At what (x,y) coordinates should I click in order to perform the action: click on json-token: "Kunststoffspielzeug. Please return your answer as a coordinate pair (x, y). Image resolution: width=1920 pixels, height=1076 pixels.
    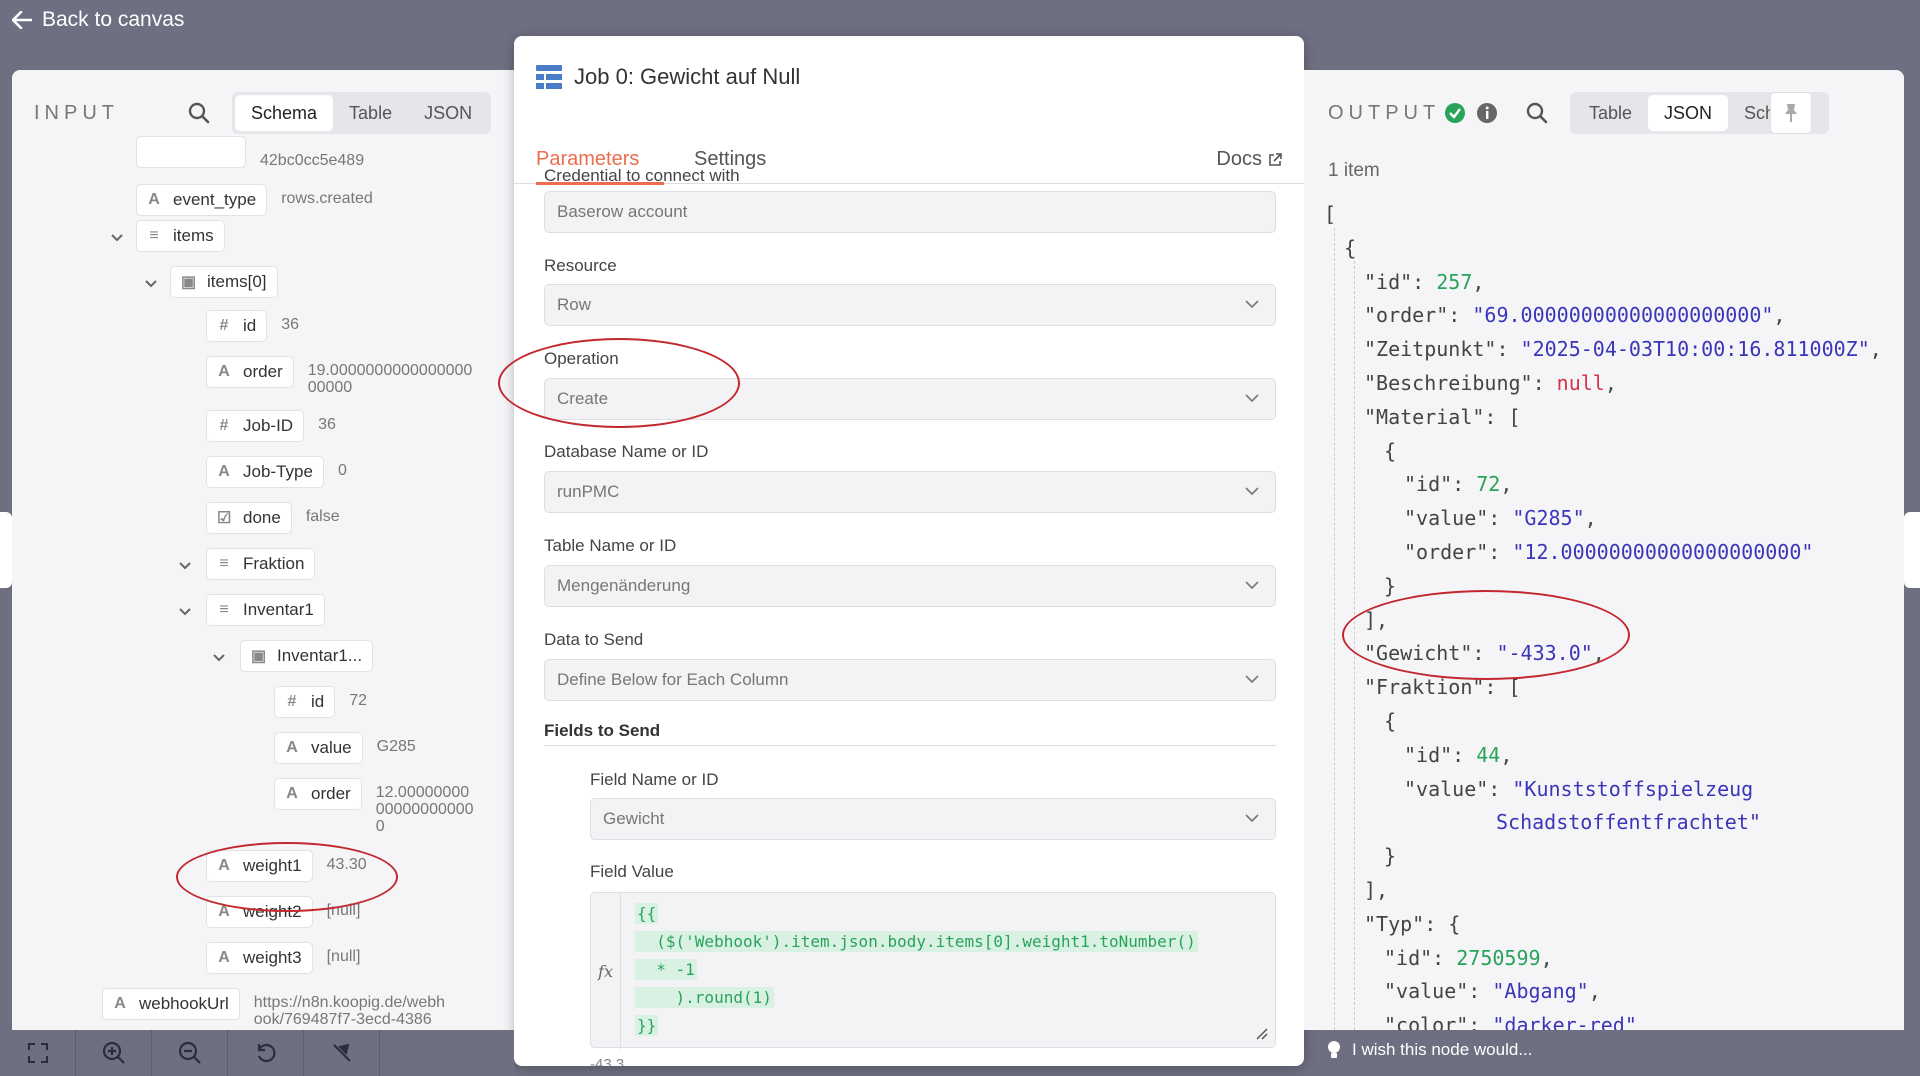
    Looking at the image, I should click on (1632, 789).